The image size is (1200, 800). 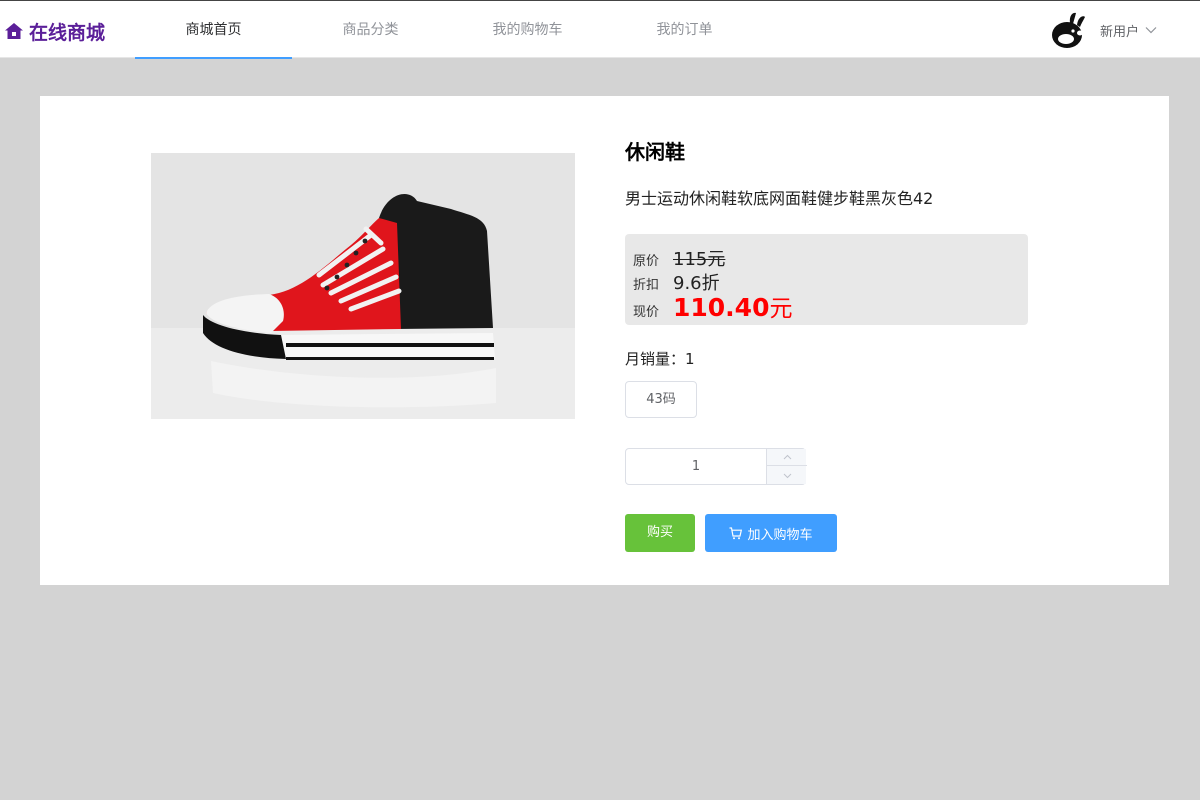 I want to click on home-icon, so click(x=14, y=31).